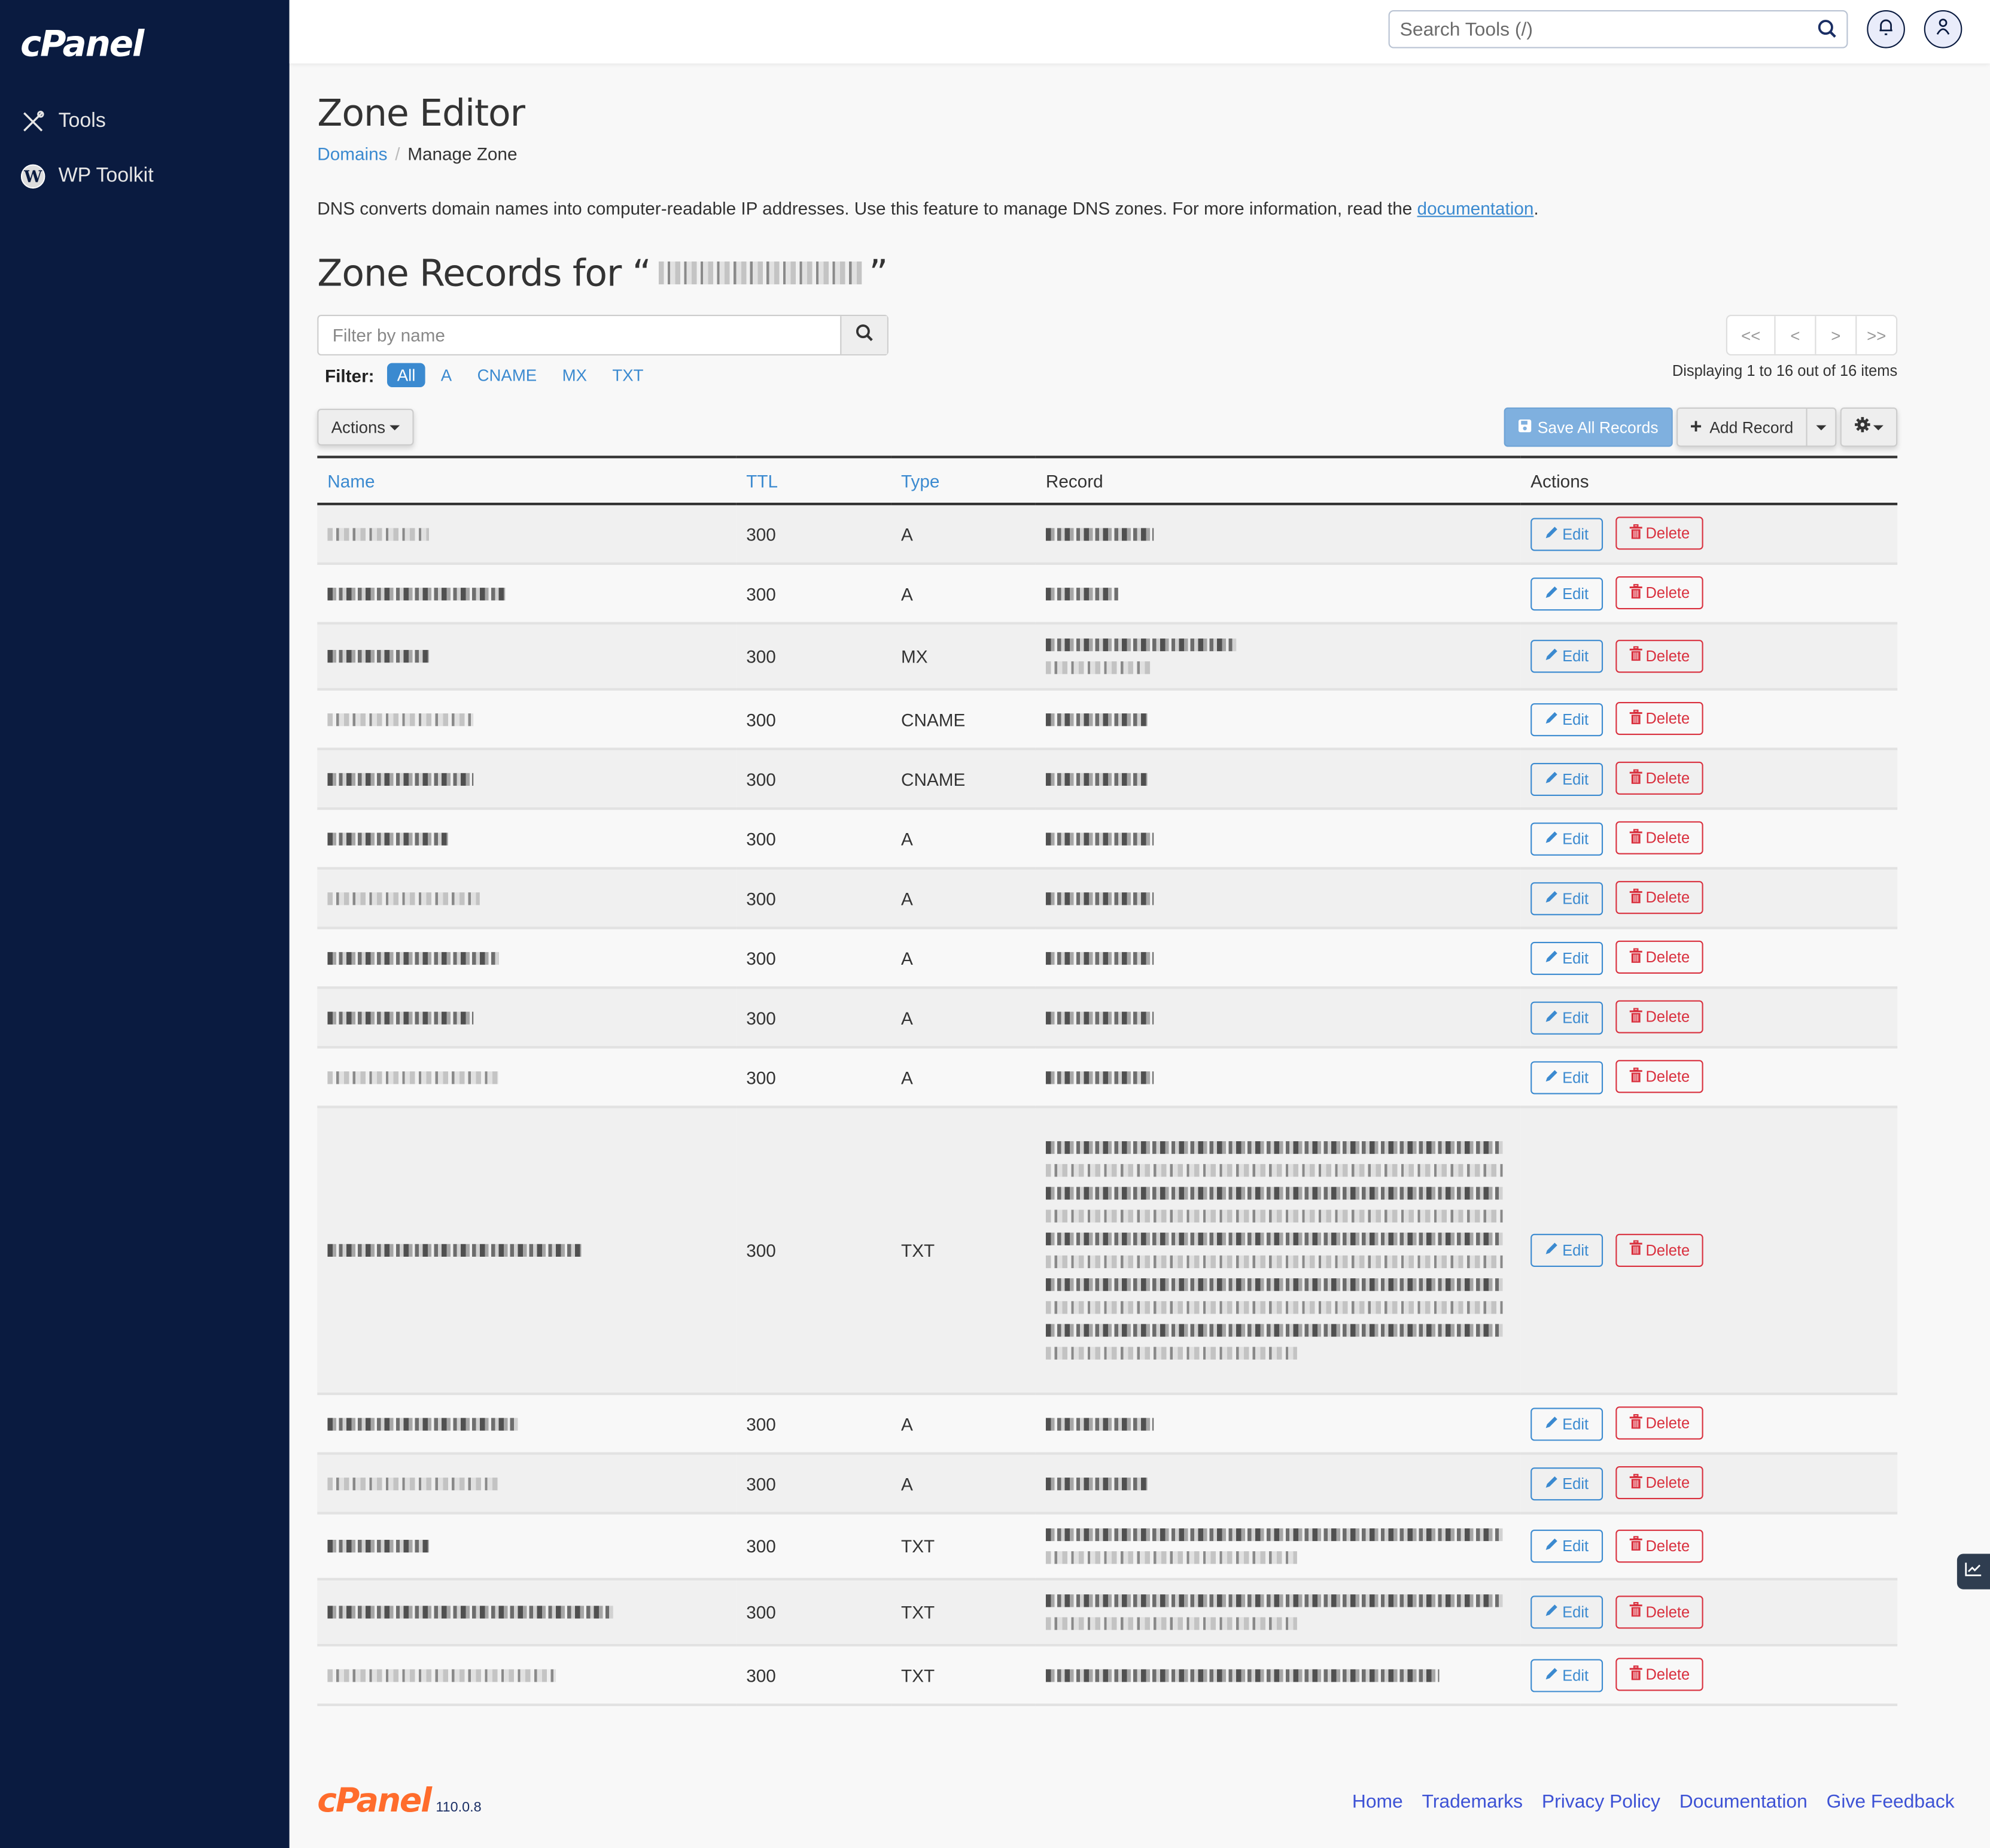  I want to click on cpanel-logo: cPanel, so click(82, 44).